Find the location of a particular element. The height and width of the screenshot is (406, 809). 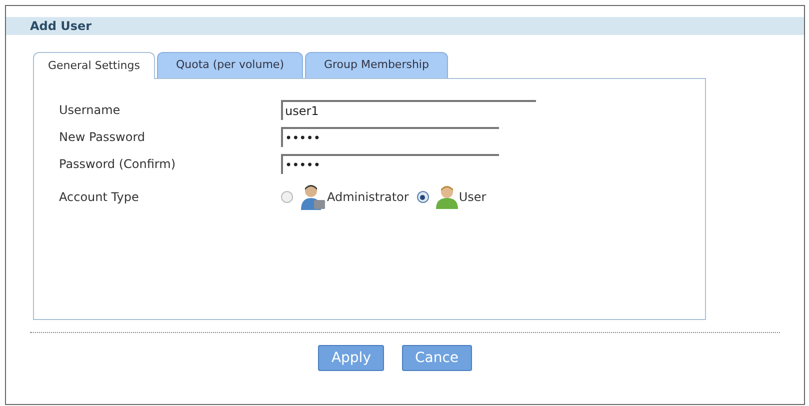

tab: Group Membership is located at coordinates (376, 65).